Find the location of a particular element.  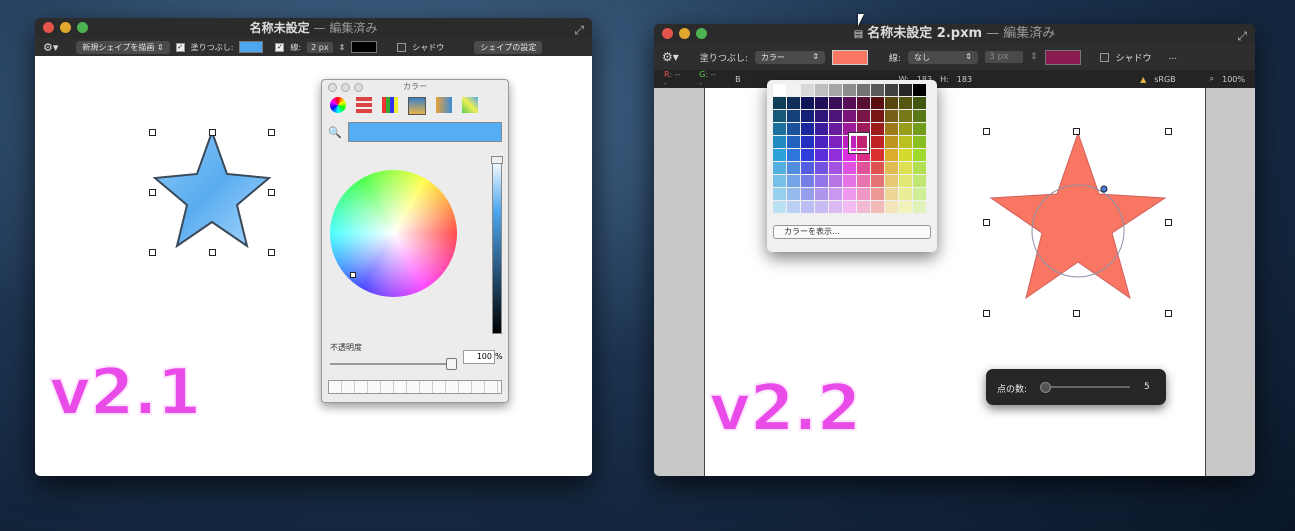

star-shape-blue is located at coordinates (212, 191).